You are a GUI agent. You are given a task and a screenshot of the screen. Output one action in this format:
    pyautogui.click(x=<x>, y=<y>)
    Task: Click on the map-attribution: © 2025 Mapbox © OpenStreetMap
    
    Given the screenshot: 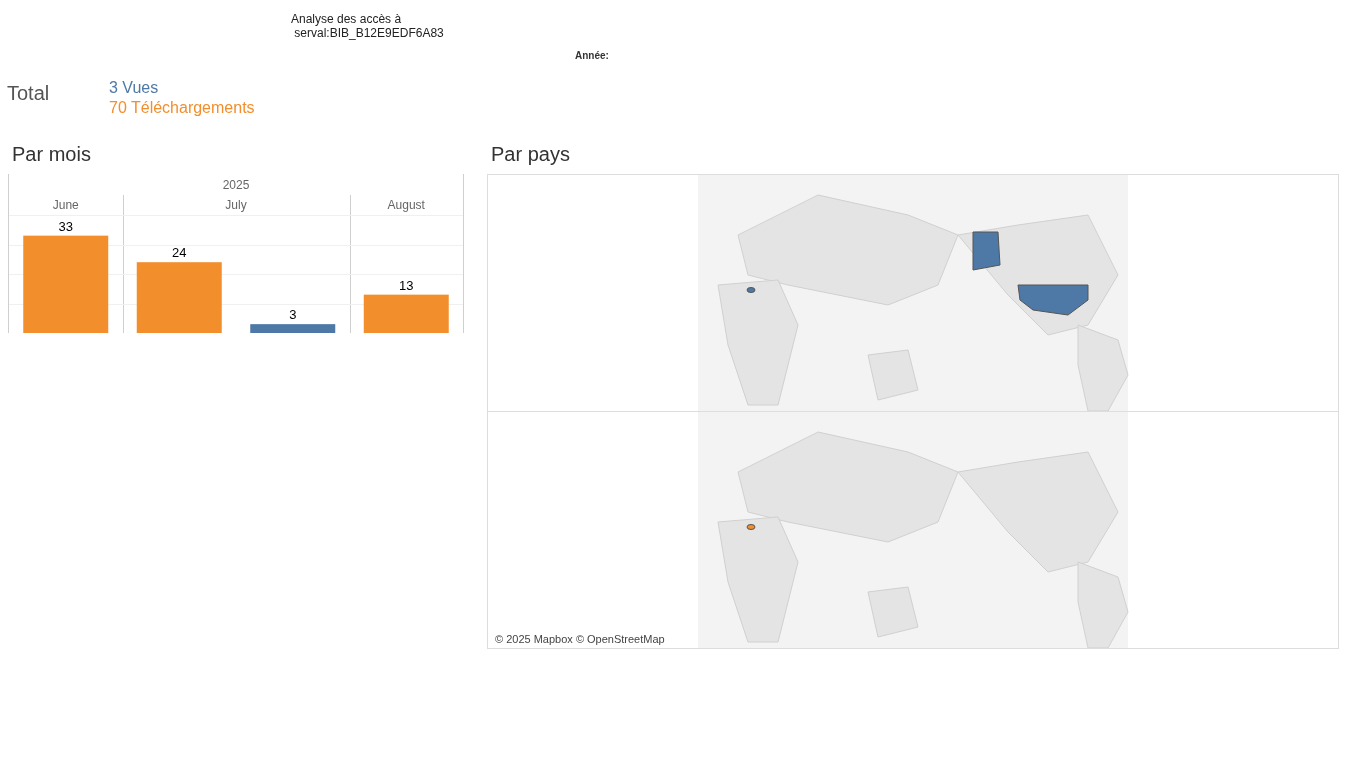 What is the action you would take?
    pyautogui.click(x=580, y=639)
    